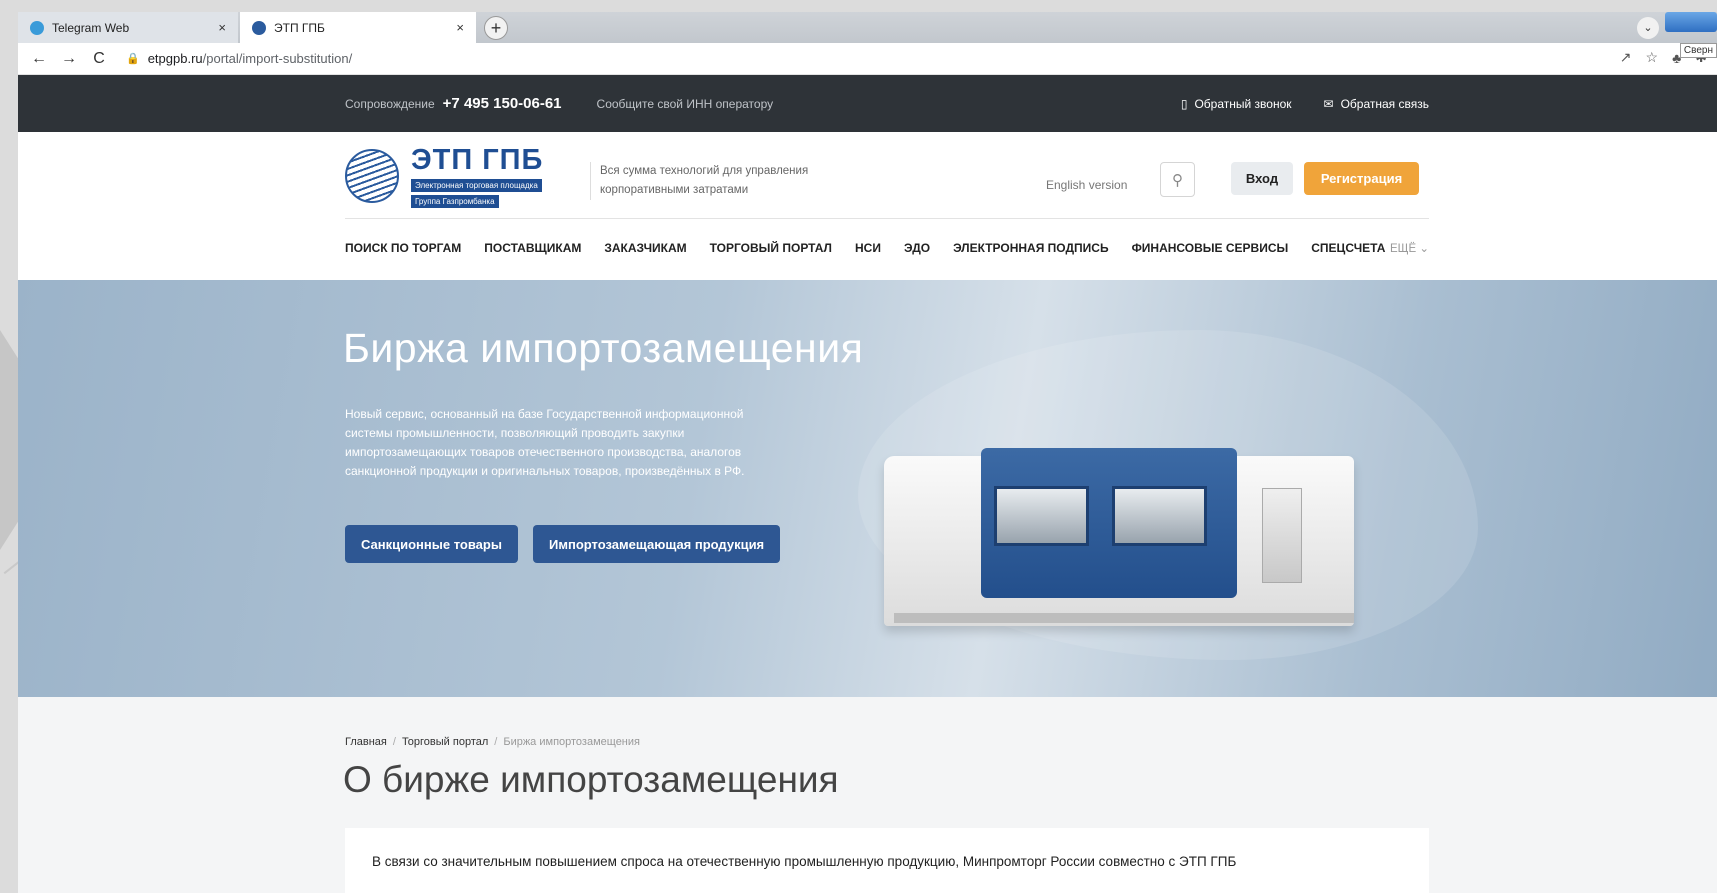 This screenshot has width=1717, height=893. What do you see at coordinates (91, 27) in the screenshot?
I see `tab-title: Telegram Web` at bounding box center [91, 27].